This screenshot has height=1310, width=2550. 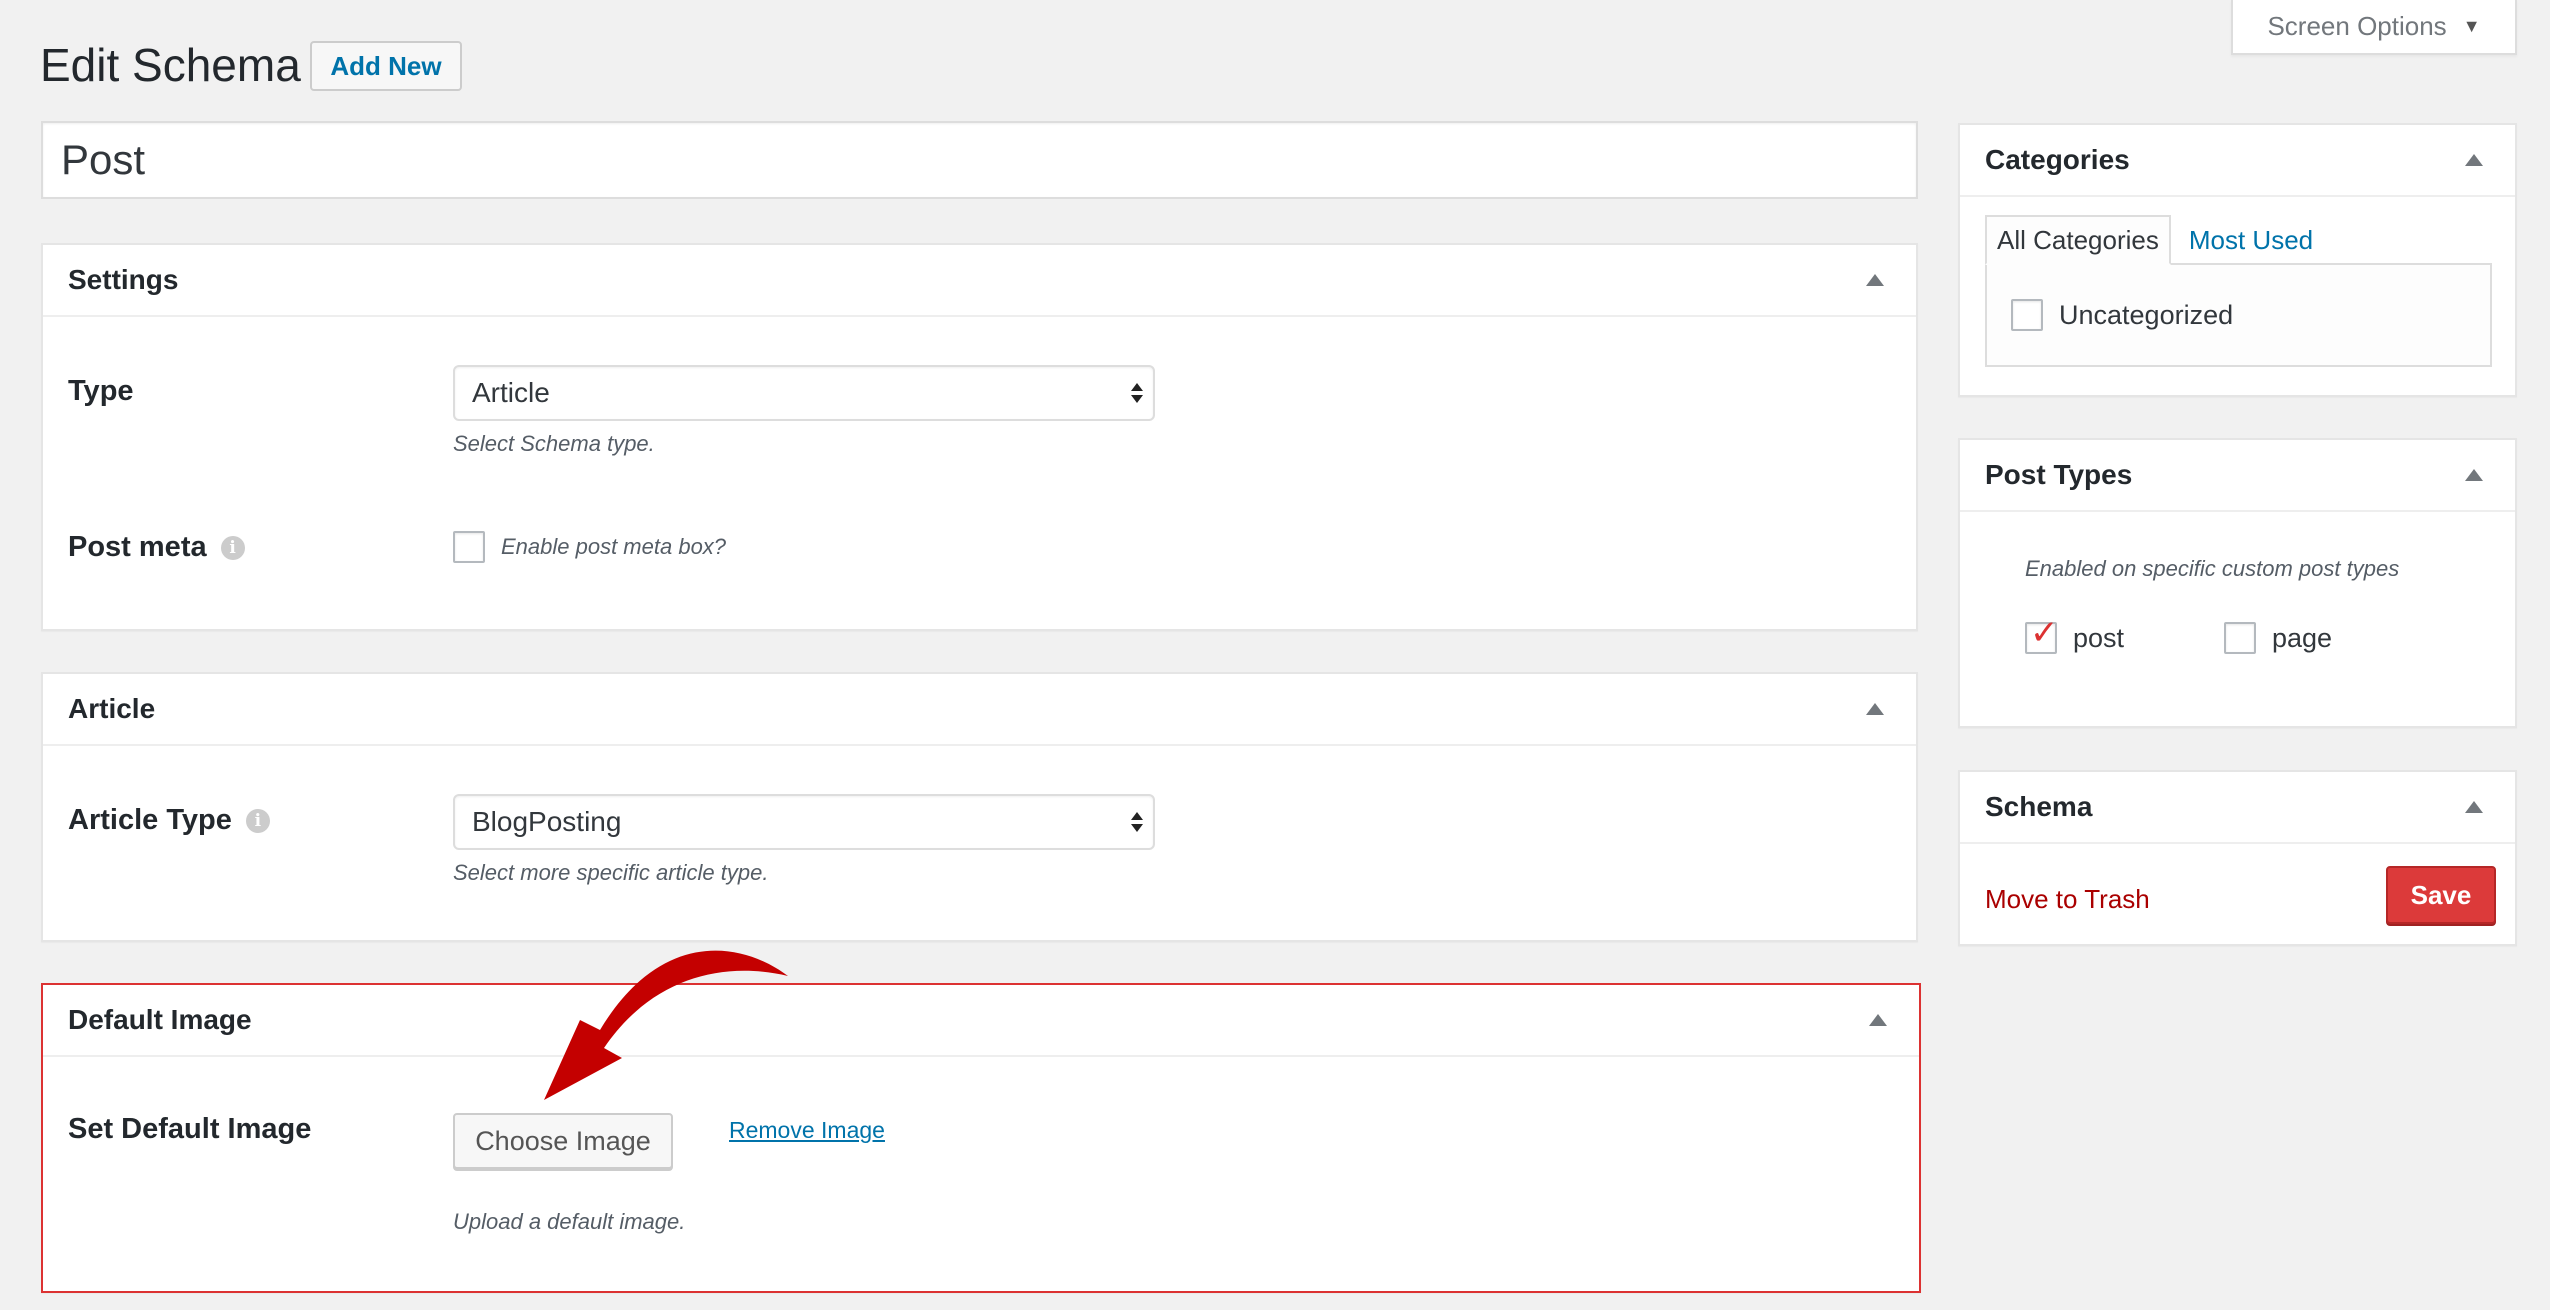 What do you see at coordinates (2212, 568) in the screenshot?
I see `post-types-description: Enabled on specific custom post types` at bounding box center [2212, 568].